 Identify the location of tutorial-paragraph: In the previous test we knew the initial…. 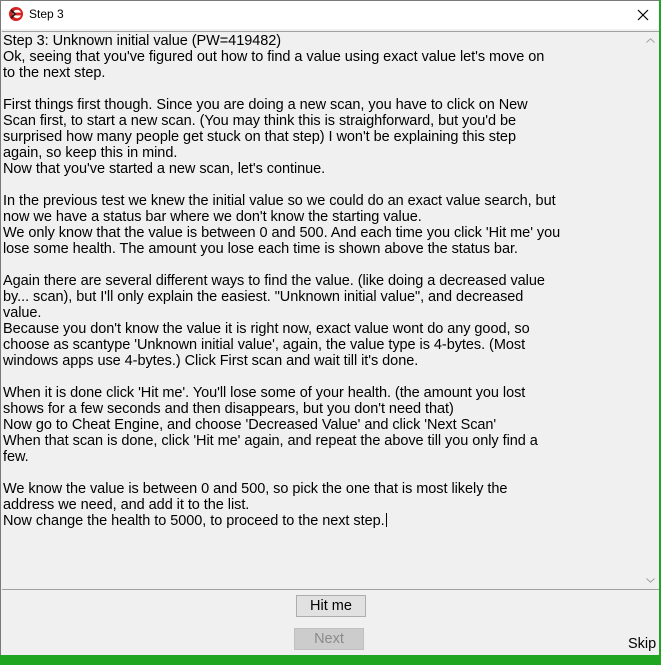
(321, 225).